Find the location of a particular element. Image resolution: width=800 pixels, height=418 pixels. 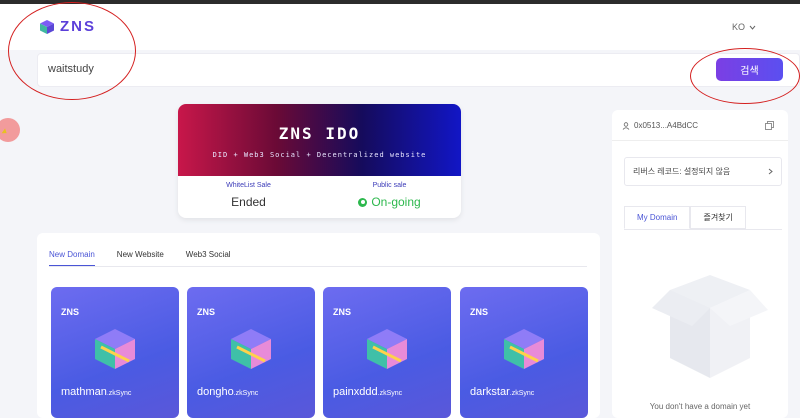

tab-web3-social: Web3 Social is located at coordinates (208, 258).